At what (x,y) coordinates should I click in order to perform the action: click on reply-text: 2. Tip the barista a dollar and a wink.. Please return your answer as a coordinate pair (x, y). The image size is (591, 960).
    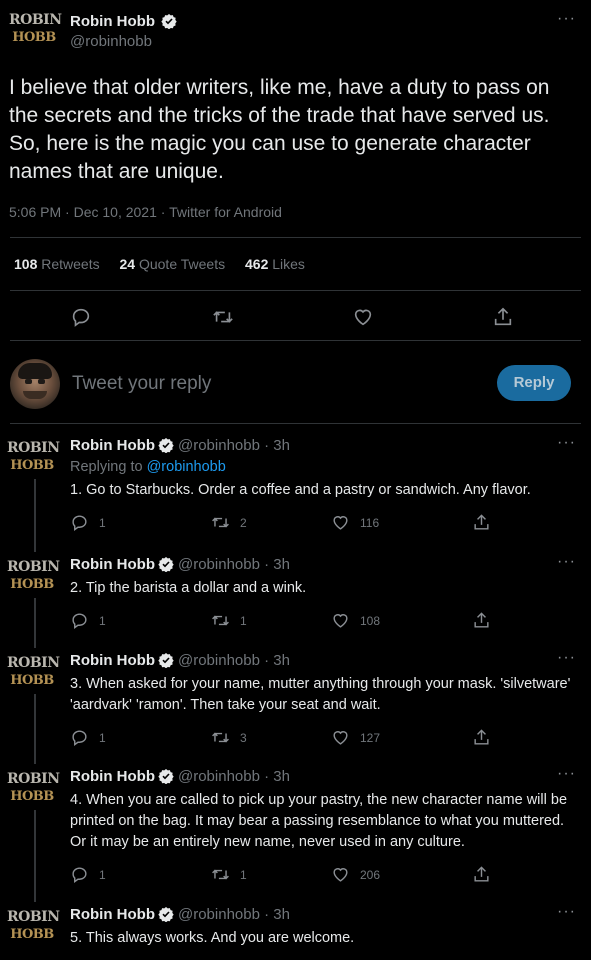
    Looking at the image, I should click on (188, 588).